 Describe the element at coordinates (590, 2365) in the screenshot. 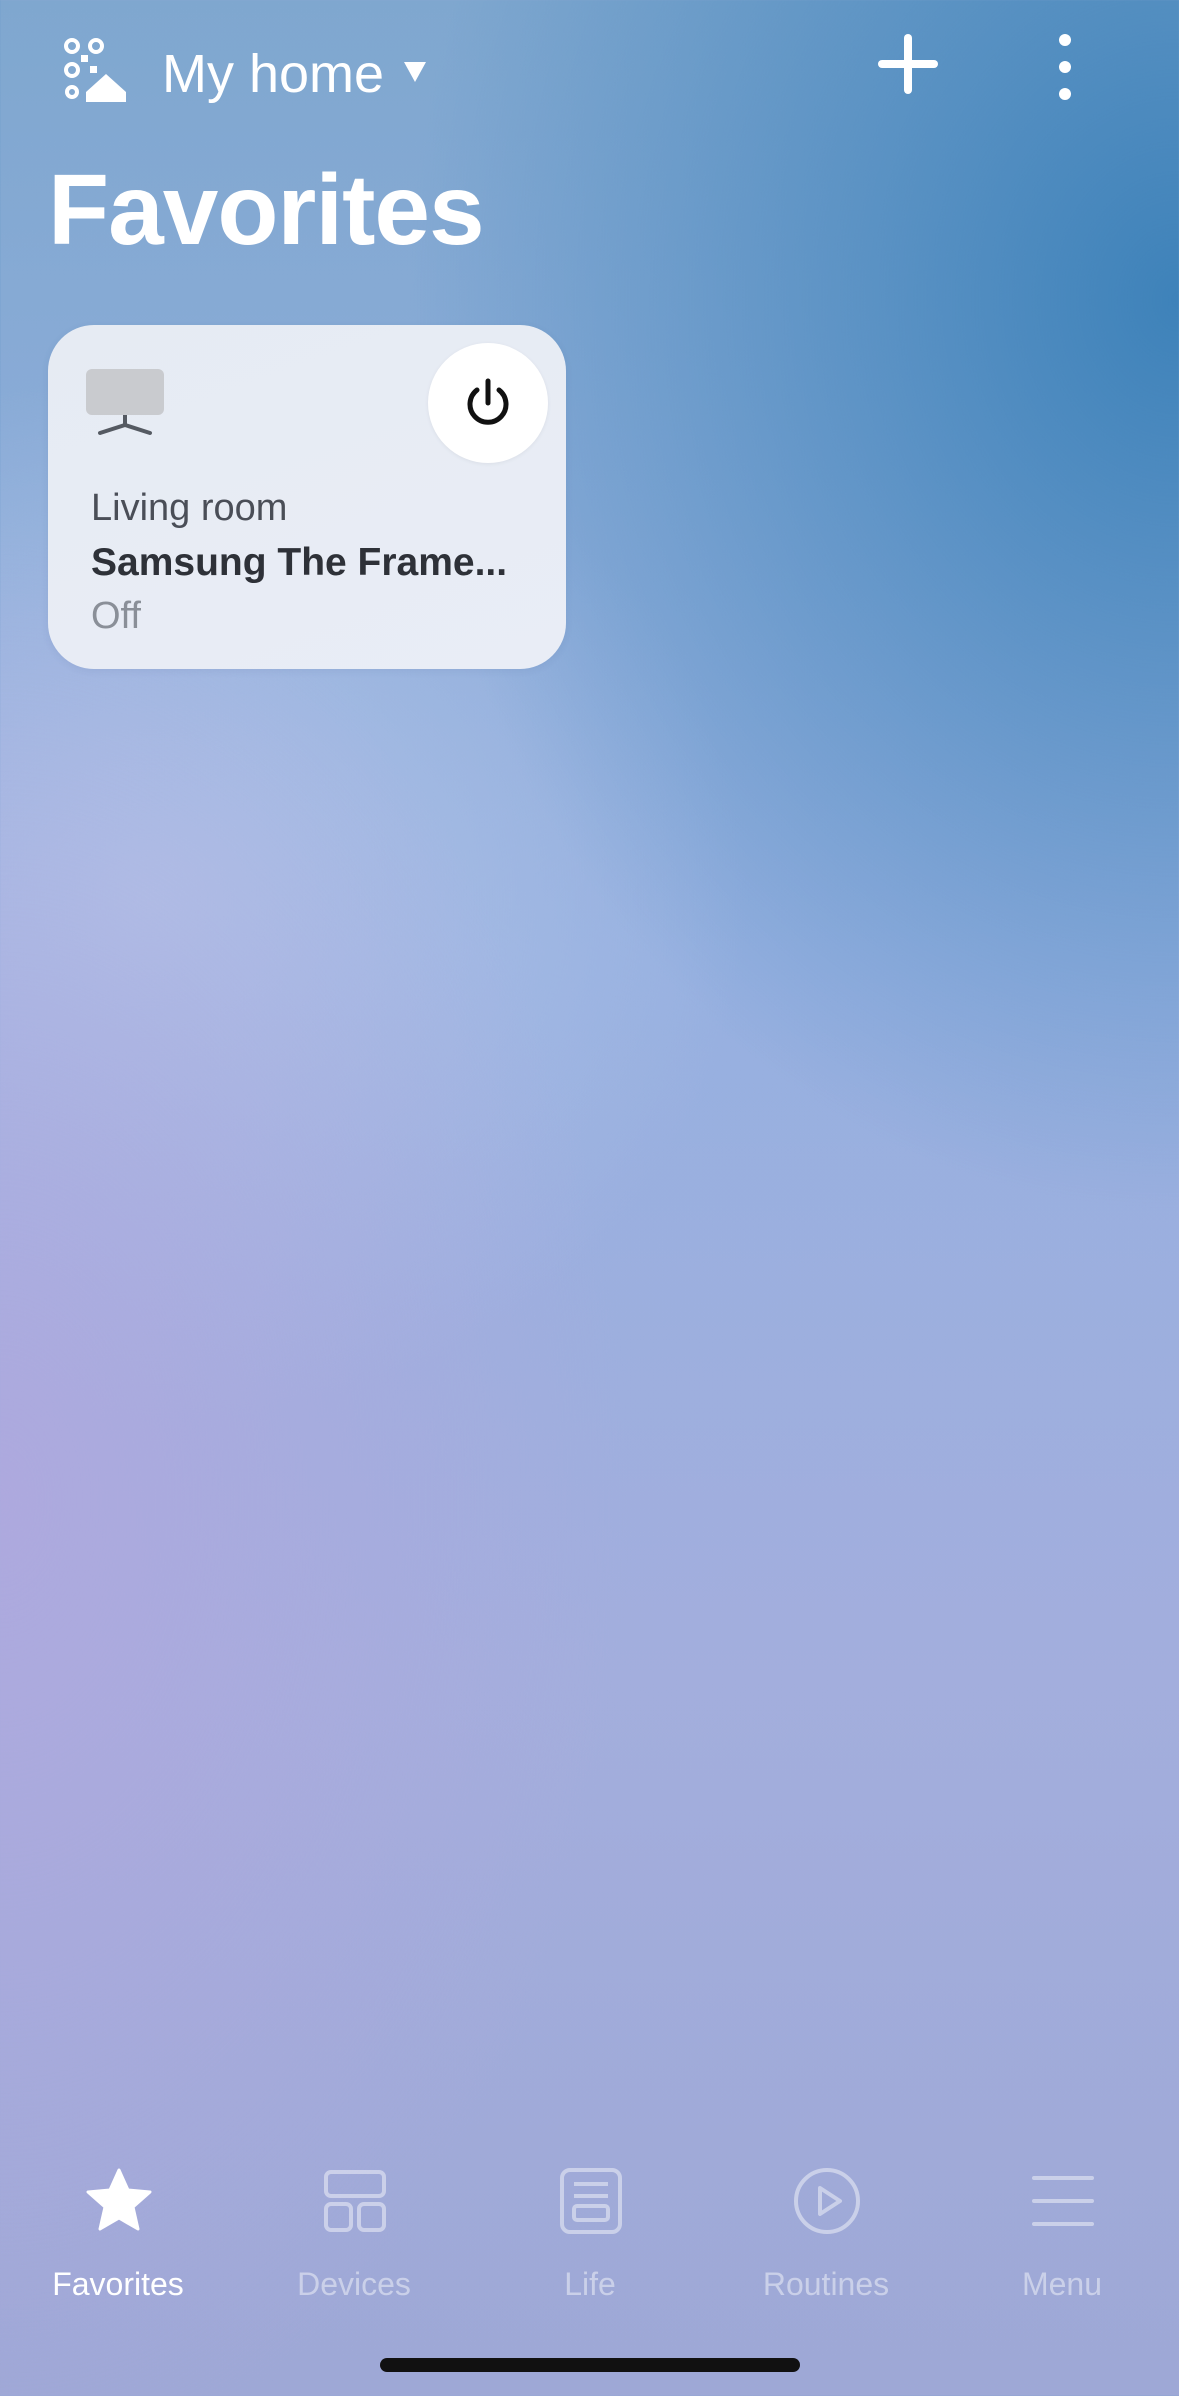

I see `home-indicator` at that location.